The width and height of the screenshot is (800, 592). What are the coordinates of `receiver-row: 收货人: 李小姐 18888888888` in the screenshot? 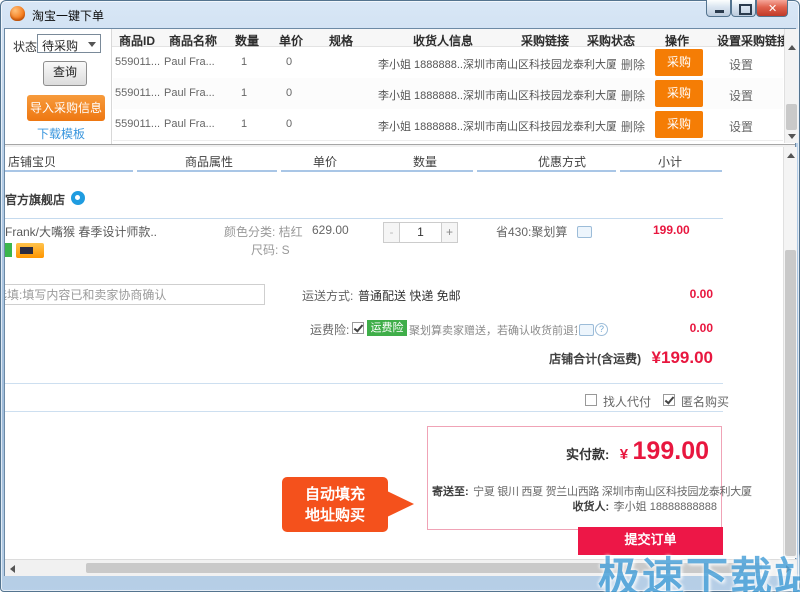 It's located at (645, 506).